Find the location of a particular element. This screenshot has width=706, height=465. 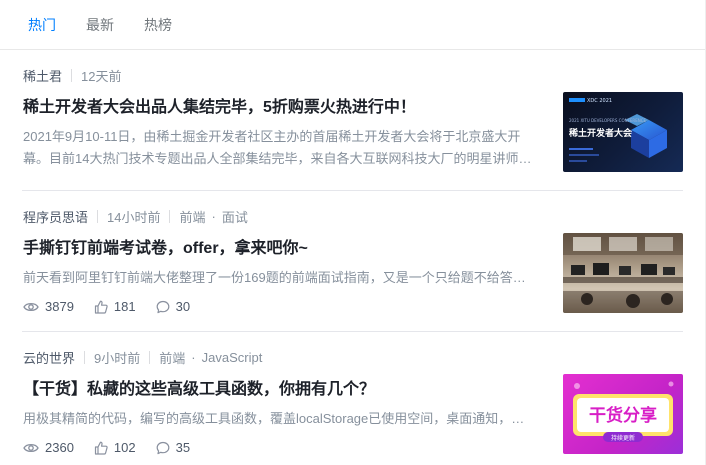

comment-count: 35 is located at coordinates (183, 447).